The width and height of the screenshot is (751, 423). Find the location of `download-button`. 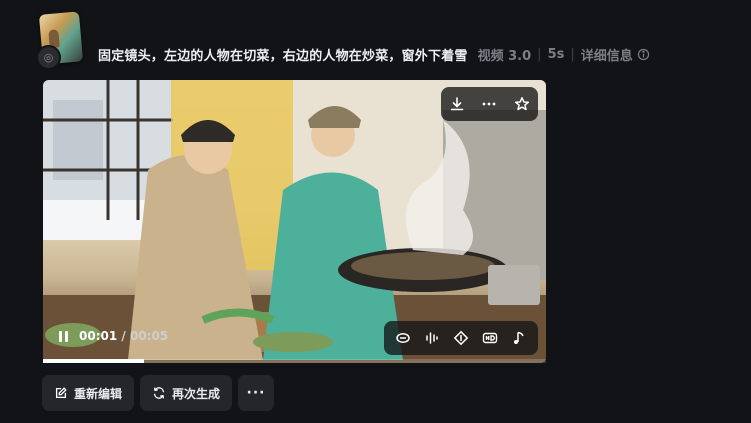

download-button is located at coordinates (457, 104).